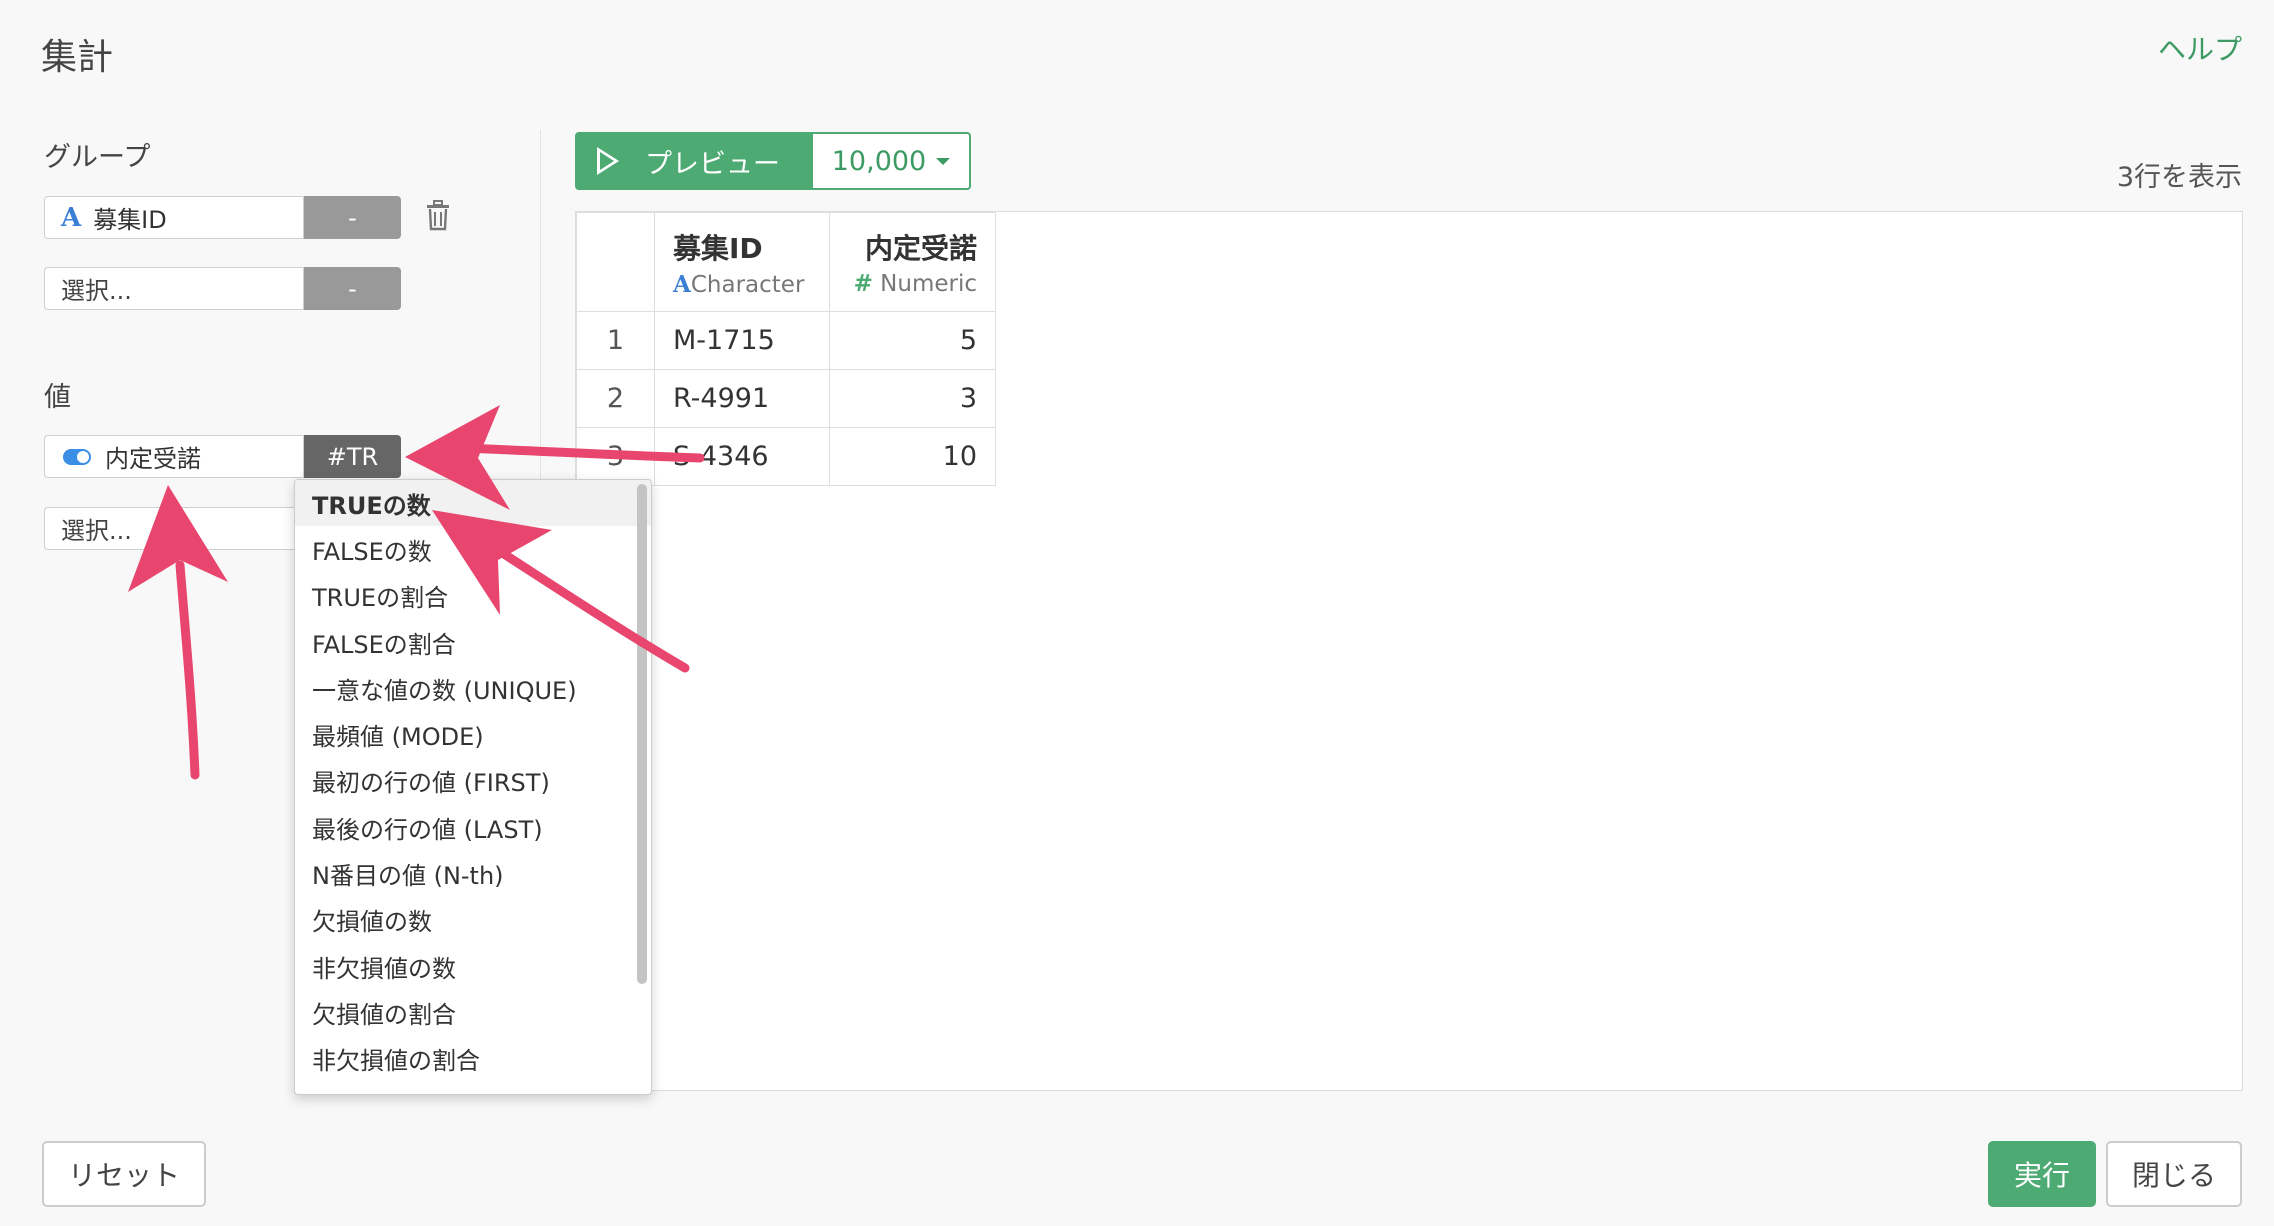 The image size is (2274, 1226). I want to click on column-header-id: 募集ID ACharacter, so click(742, 262).